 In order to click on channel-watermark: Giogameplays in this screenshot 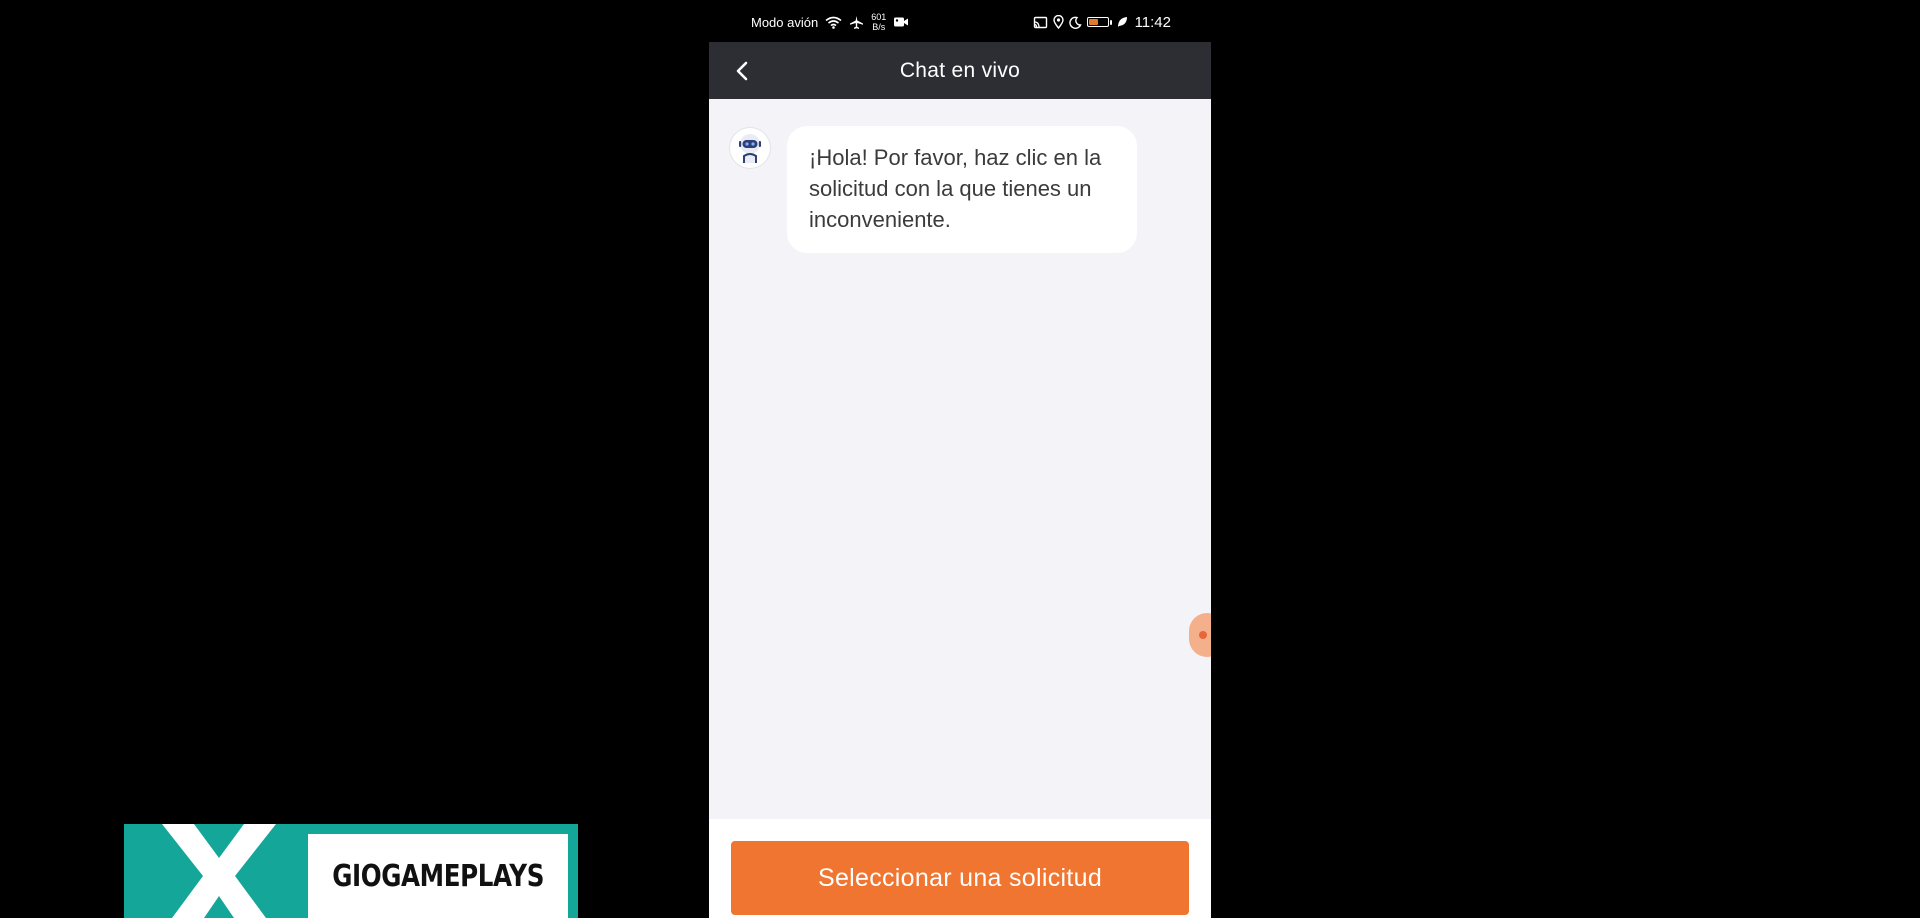, I will do `click(351, 871)`.